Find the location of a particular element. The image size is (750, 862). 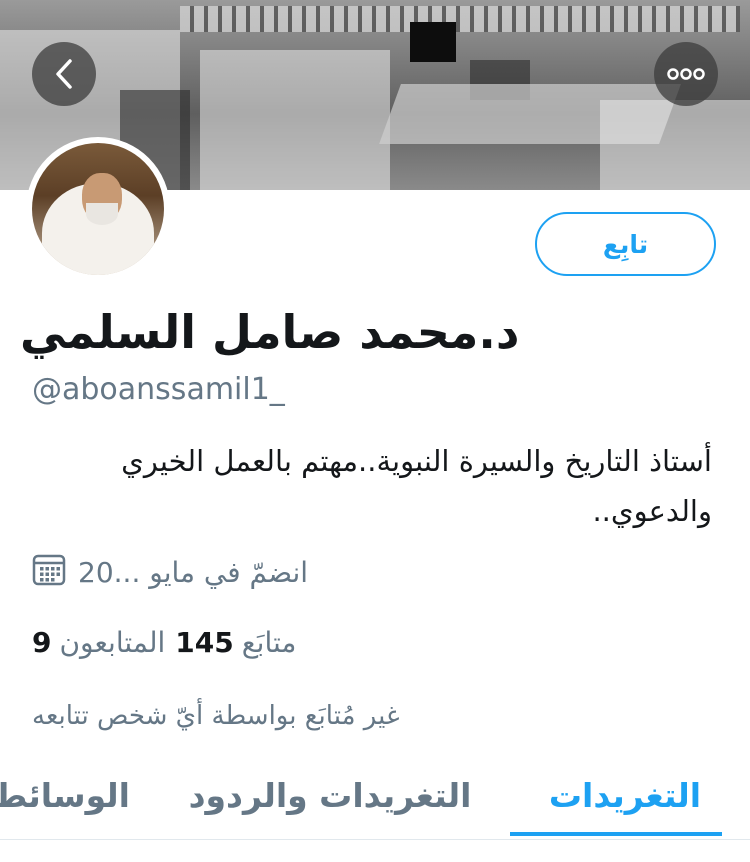

display-name: د.محمد صامل السلمي is located at coordinates (290, 332).